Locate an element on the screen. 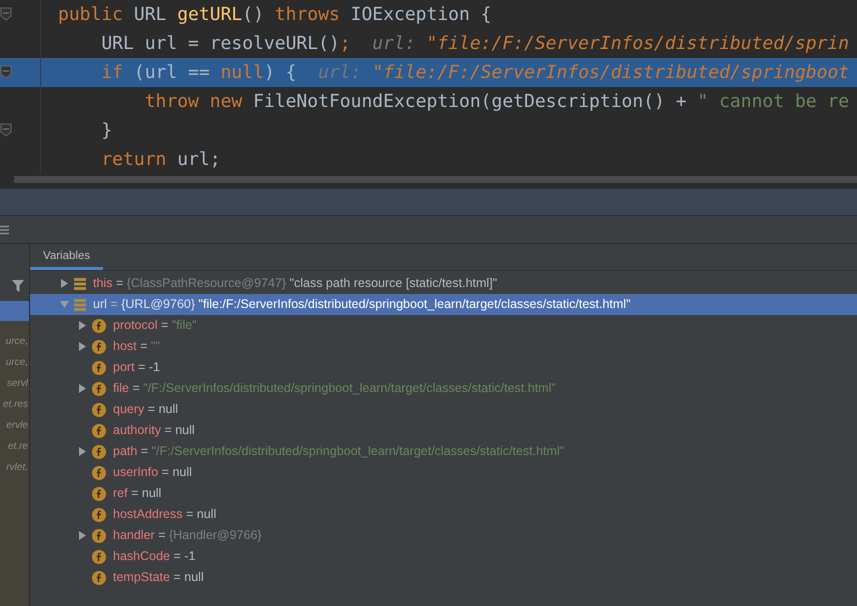  code-line: throw new FileNotFoundException(getDescription() + " cannot be re is located at coordinates (497, 102).